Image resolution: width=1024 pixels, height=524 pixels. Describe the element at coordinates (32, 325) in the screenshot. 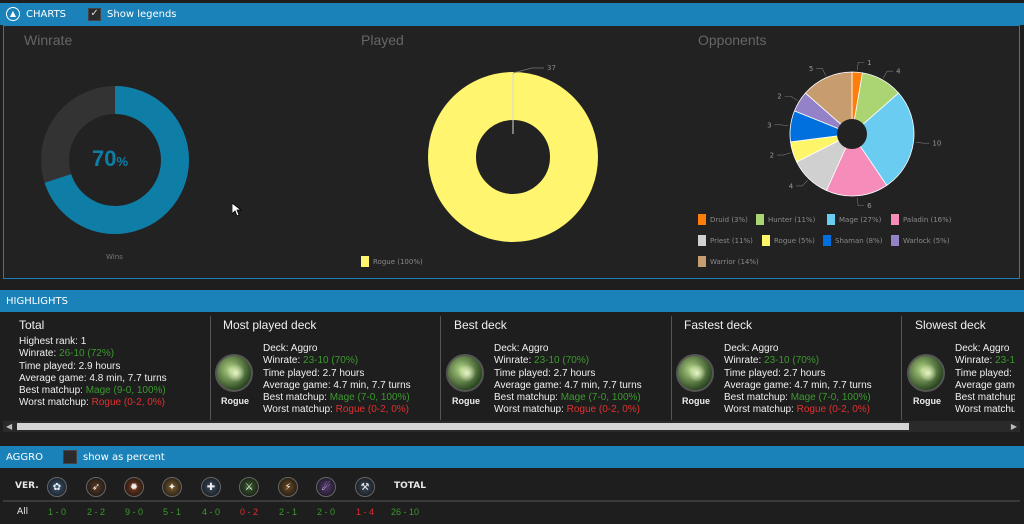

I see `highlight-title: Total` at that location.